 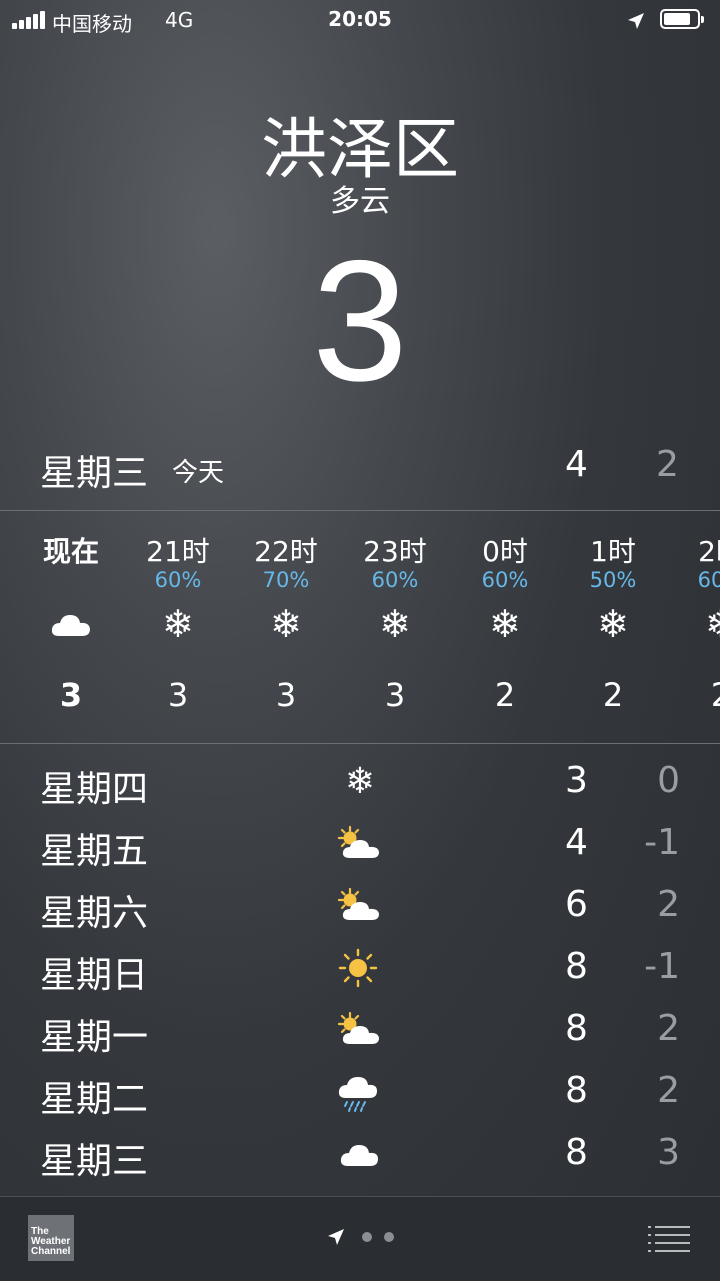 What do you see at coordinates (360, 743) in the screenshot?
I see `divider-bottom` at bounding box center [360, 743].